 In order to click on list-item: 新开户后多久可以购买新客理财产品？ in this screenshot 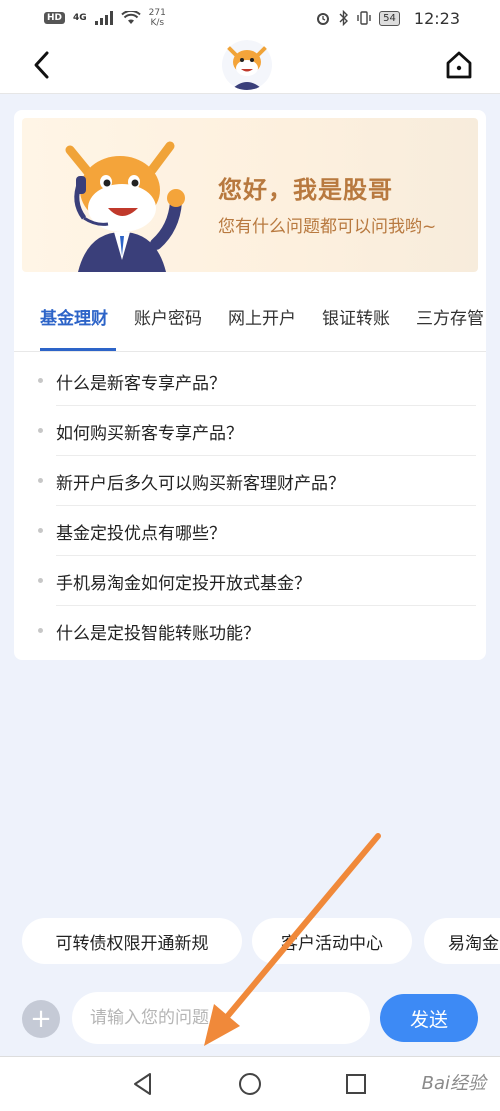, I will do `click(250, 481)`.